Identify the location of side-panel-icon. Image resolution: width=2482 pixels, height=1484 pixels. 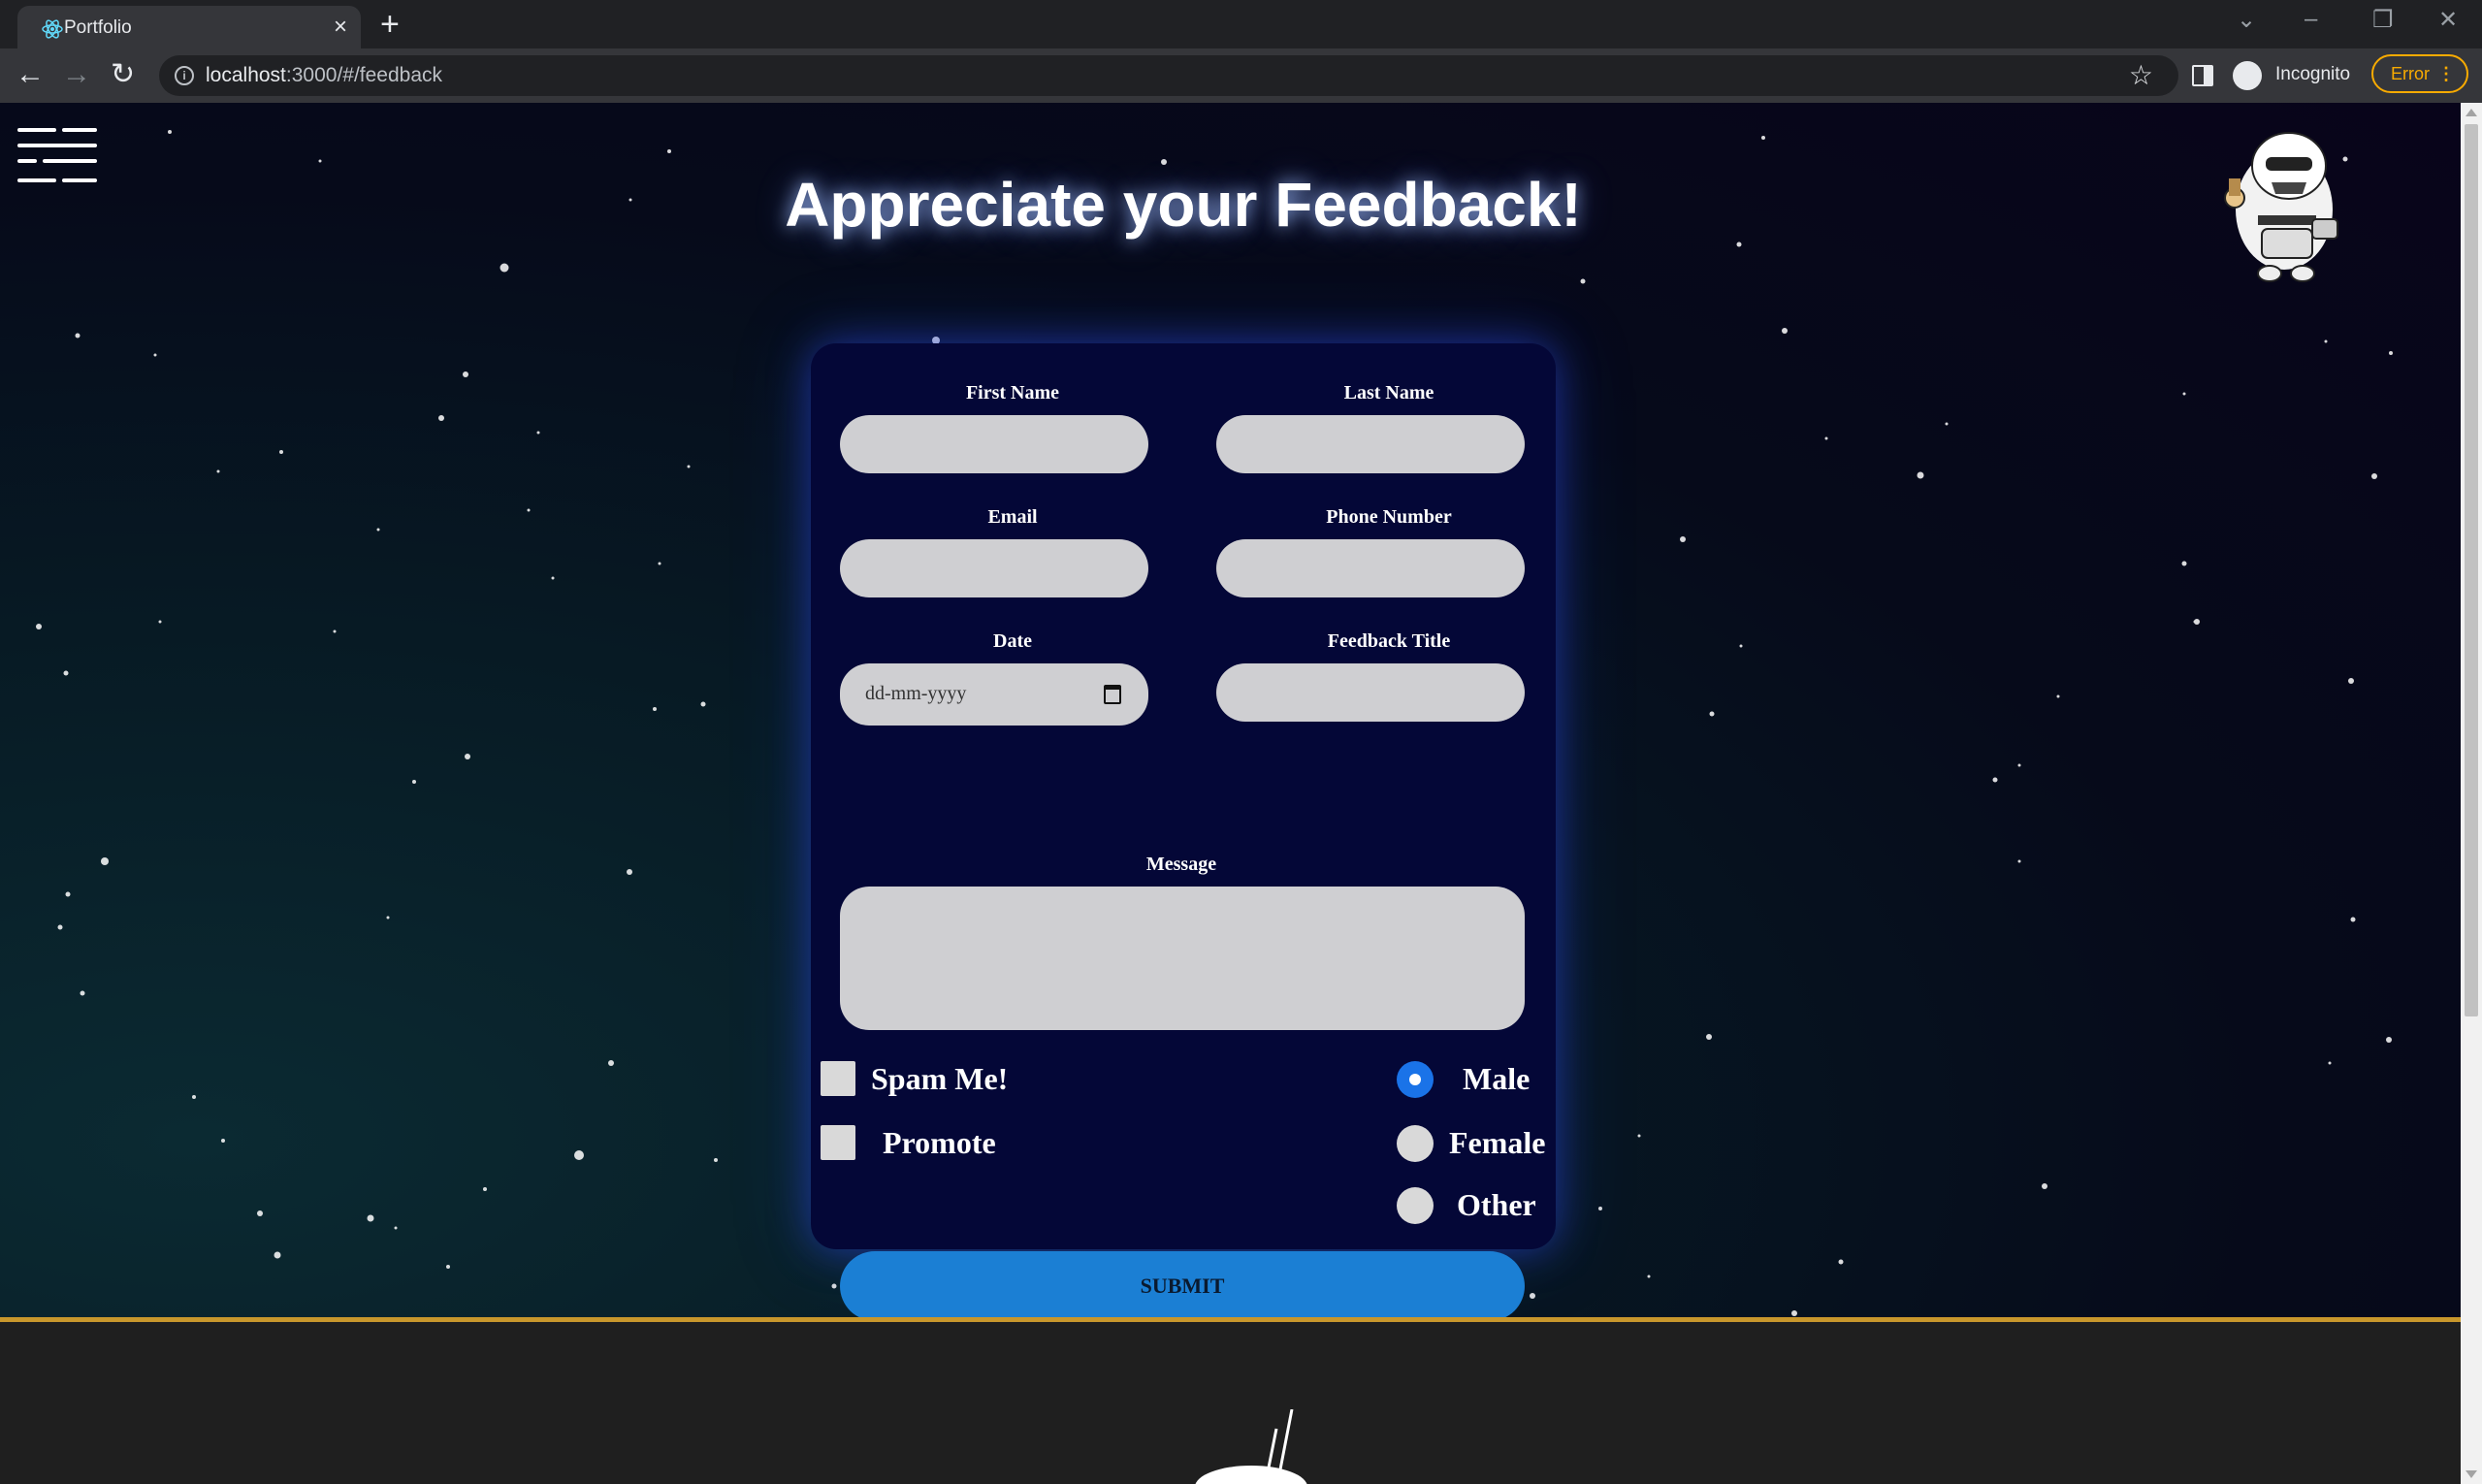
(2202, 75).